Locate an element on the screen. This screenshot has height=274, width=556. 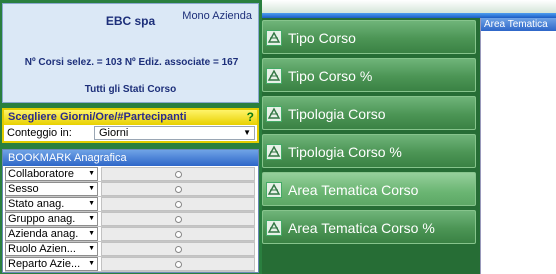
bookmark-row: Stato anag. ▼ is located at coordinates (130, 204).